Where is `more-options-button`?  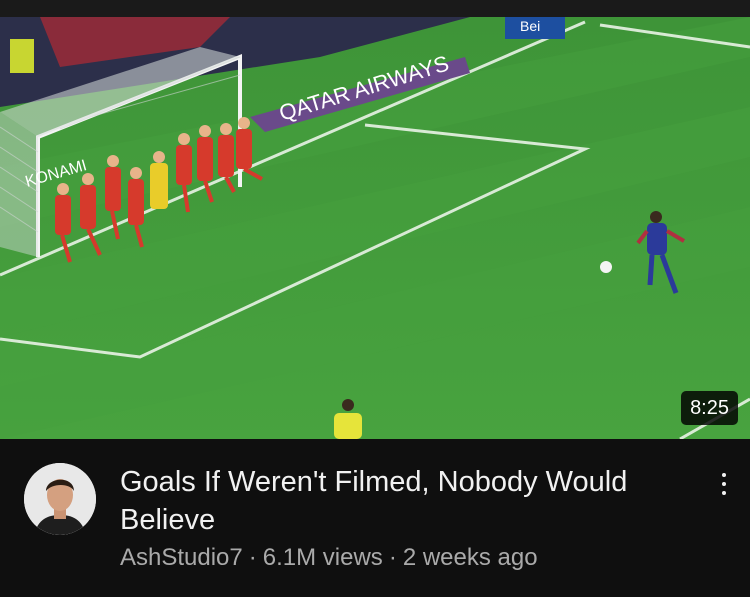
more-options-button is located at coordinates (724, 484).